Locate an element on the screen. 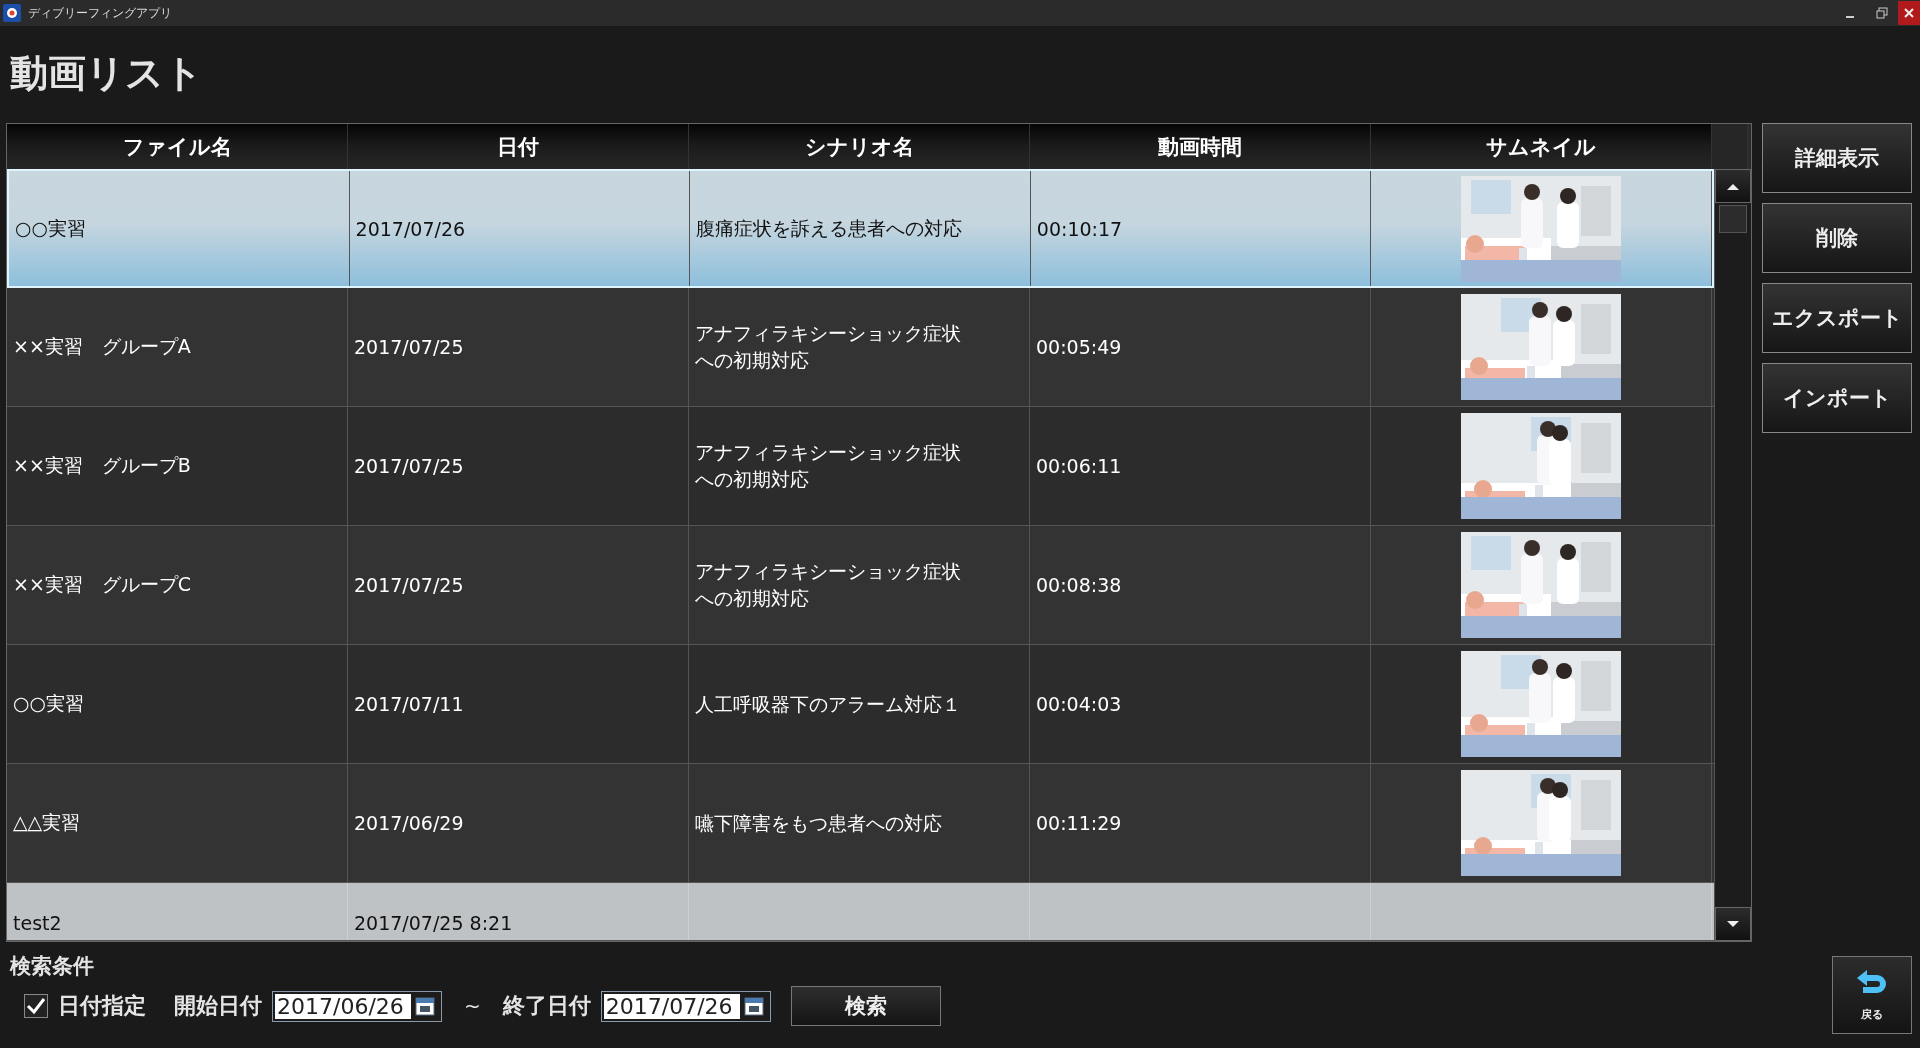 This screenshot has width=1920, height=1048. duration-text: 00:06:11 is located at coordinates (1079, 466).